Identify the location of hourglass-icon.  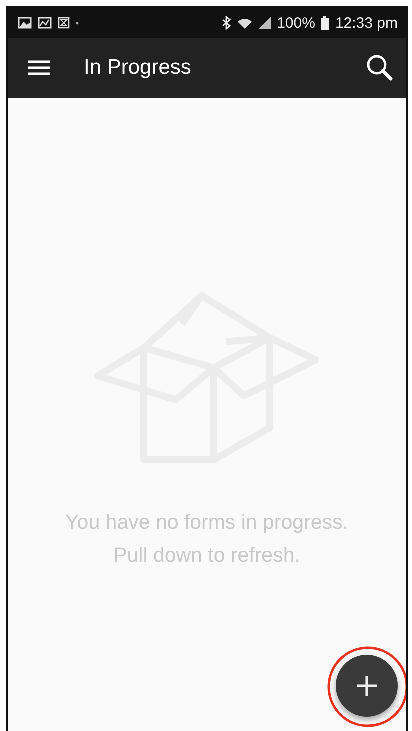
(64, 23).